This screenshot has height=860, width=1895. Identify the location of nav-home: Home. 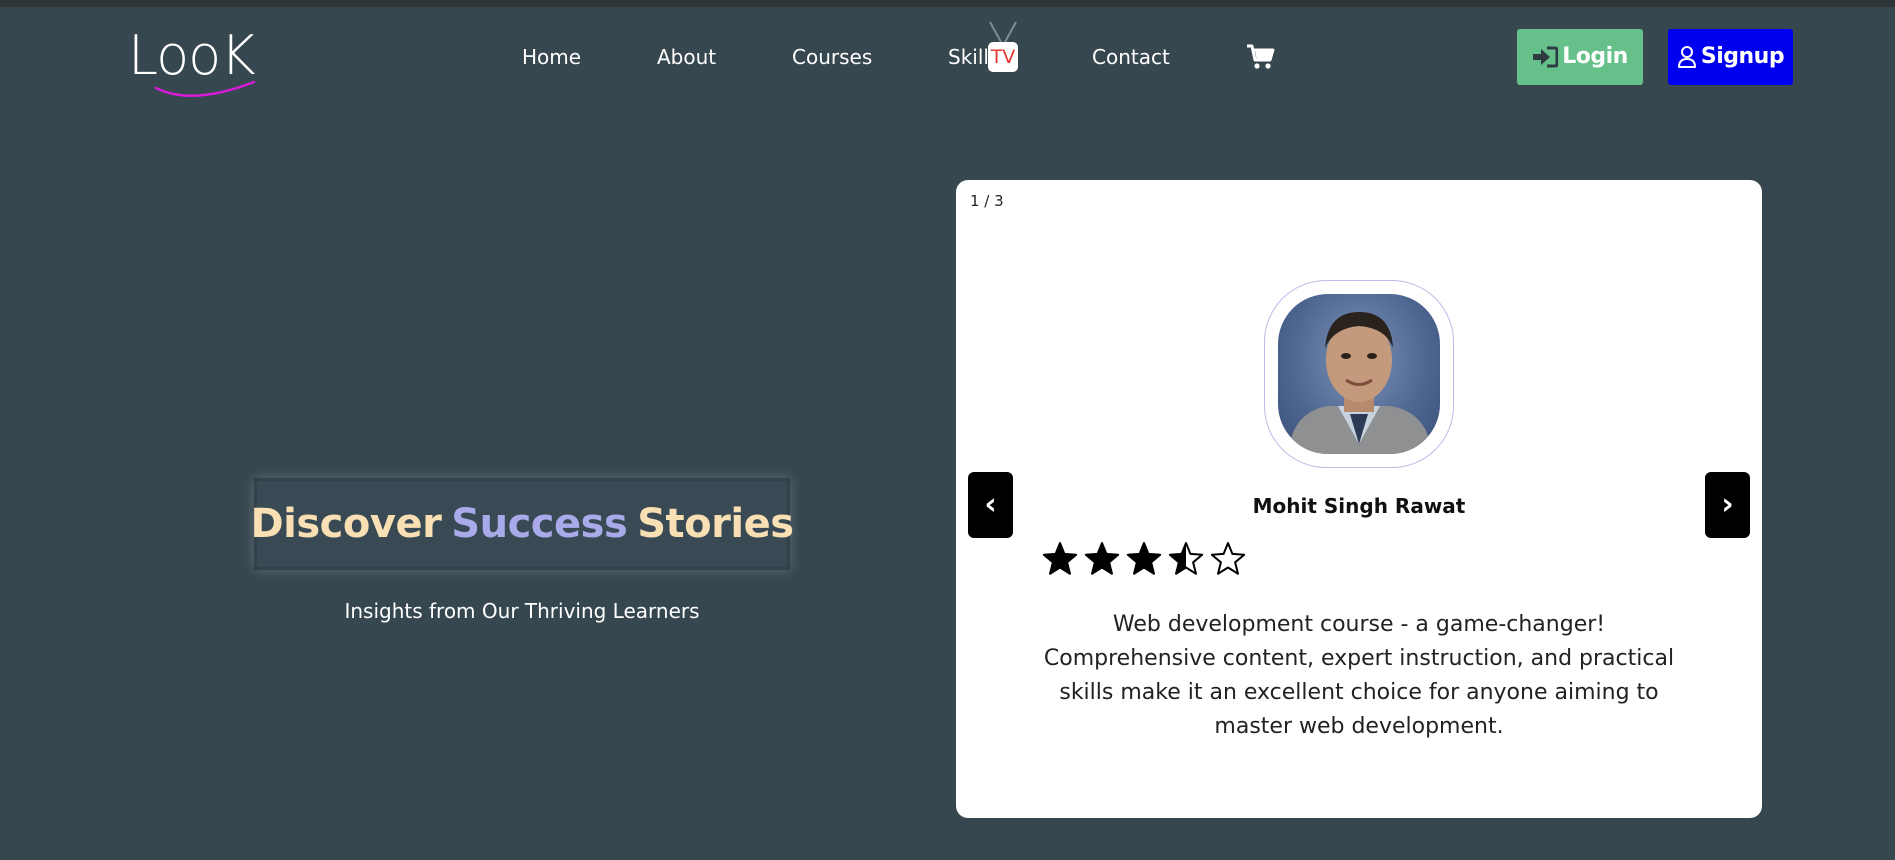
(551, 57).